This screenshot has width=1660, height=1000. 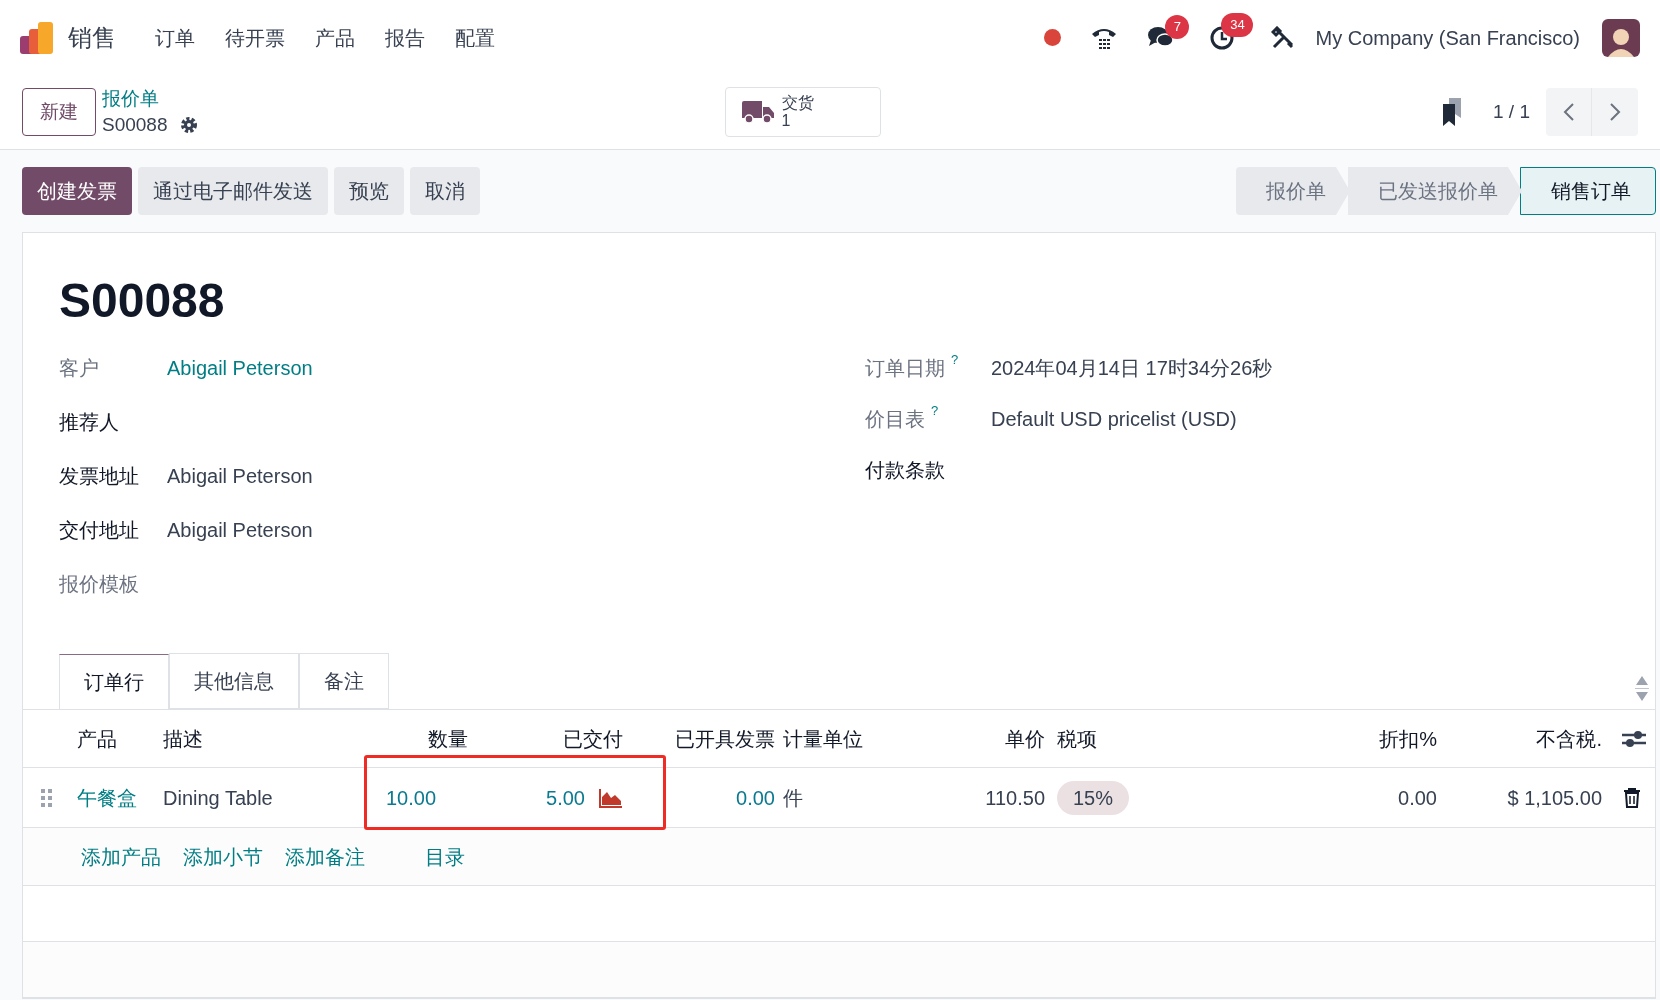 What do you see at coordinates (1014, 798) in the screenshot?
I see `table-cell-text: 110.50` at bounding box center [1014, 798].